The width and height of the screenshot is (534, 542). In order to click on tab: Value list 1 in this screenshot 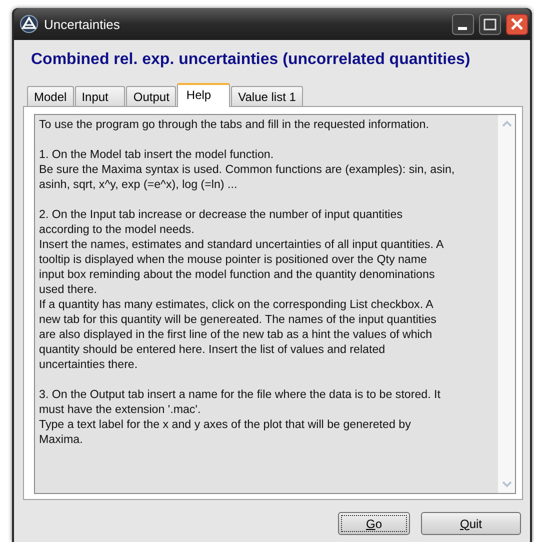, I will do `click(267, 96)`.